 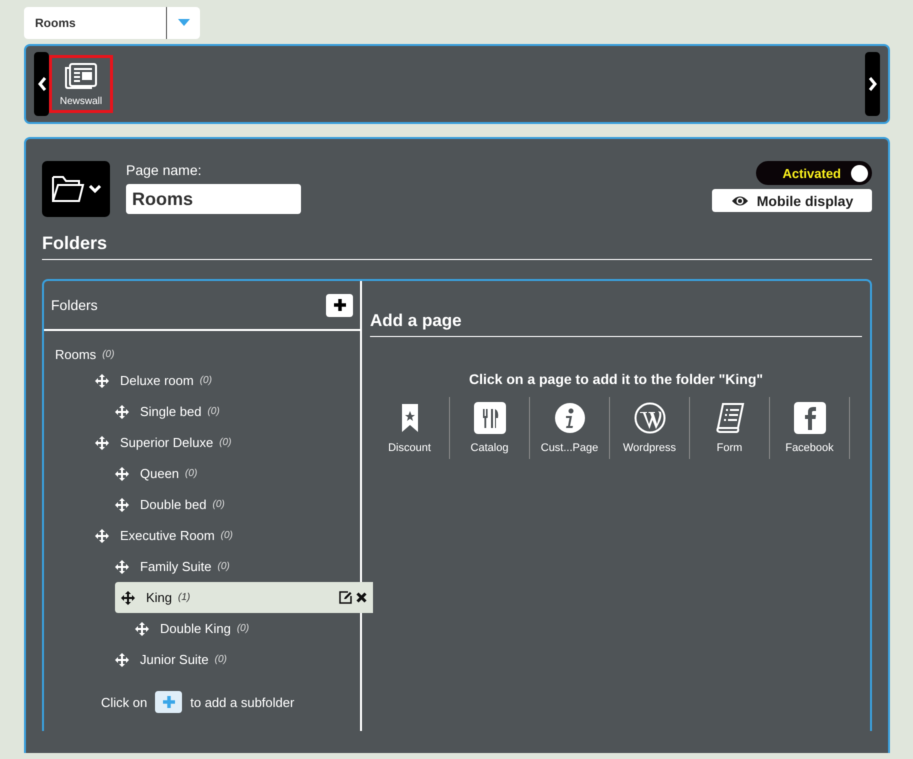 What do you see at coordinates (616, 324) in the screenshot?
I see `panel-title: Add a page` at bounding box center [616, 324].